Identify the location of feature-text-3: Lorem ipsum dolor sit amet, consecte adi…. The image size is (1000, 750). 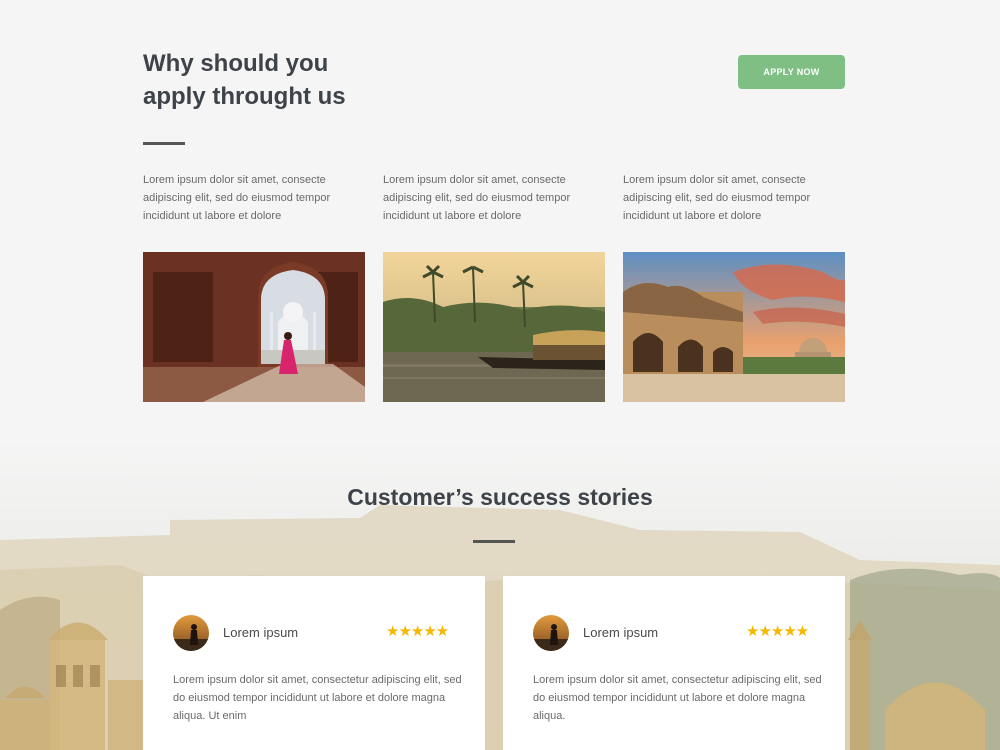
(717, 198).